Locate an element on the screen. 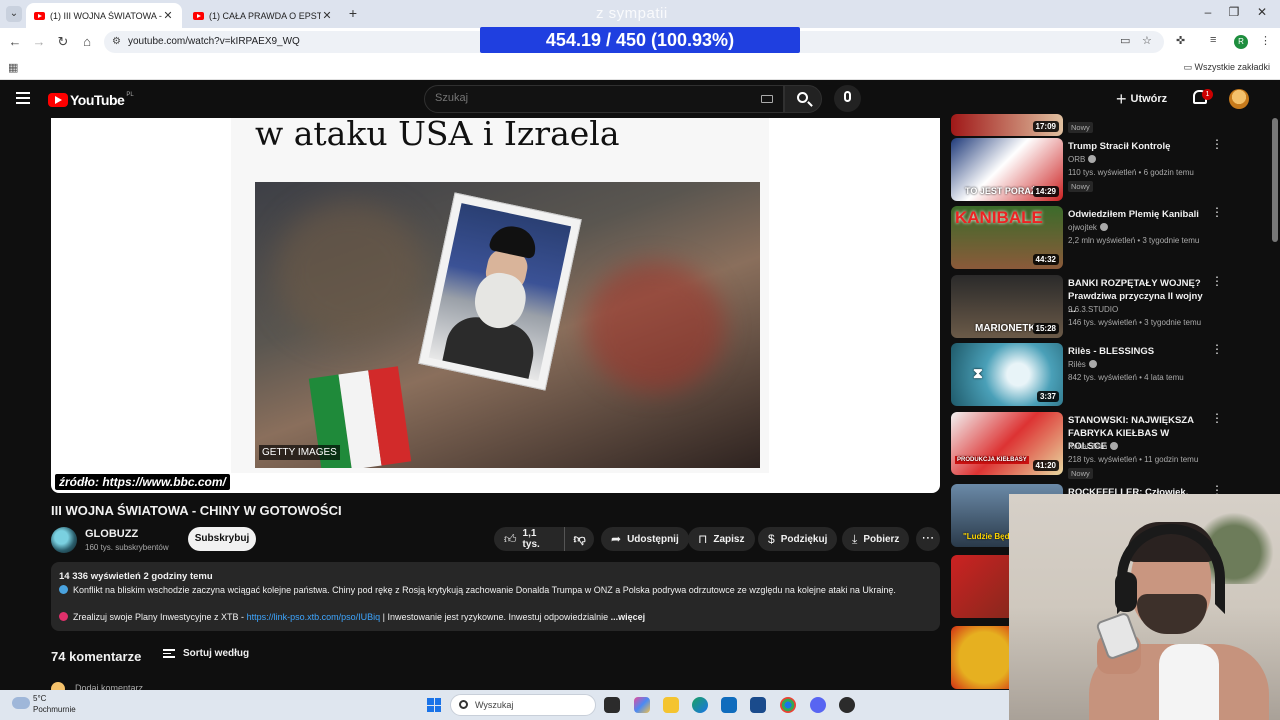 The height and width of the screenshot is (720, 1280). weather-condition: Pochmurnie is located at coordinates (54, 709).